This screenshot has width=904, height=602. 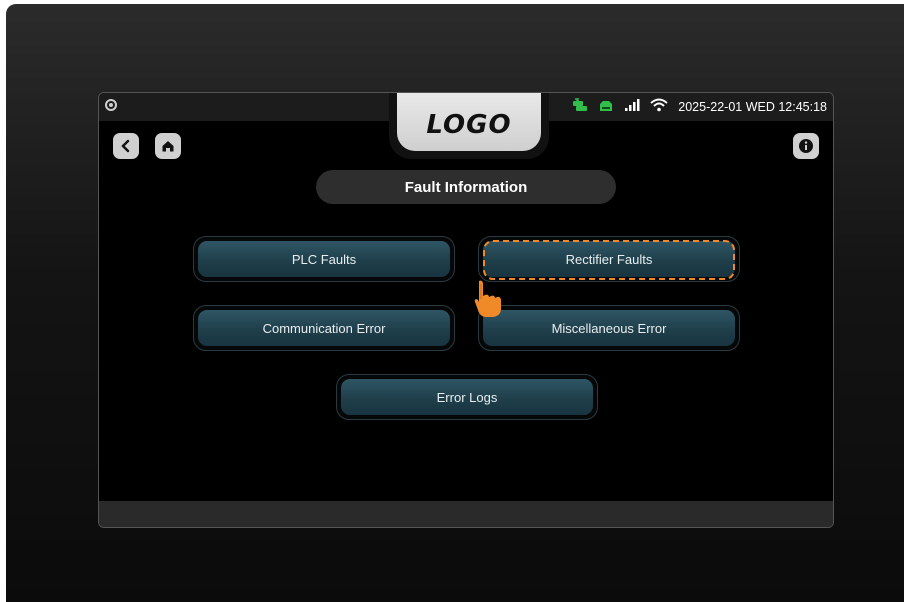 I want to click on home-icon, so click(x=168, y=146).